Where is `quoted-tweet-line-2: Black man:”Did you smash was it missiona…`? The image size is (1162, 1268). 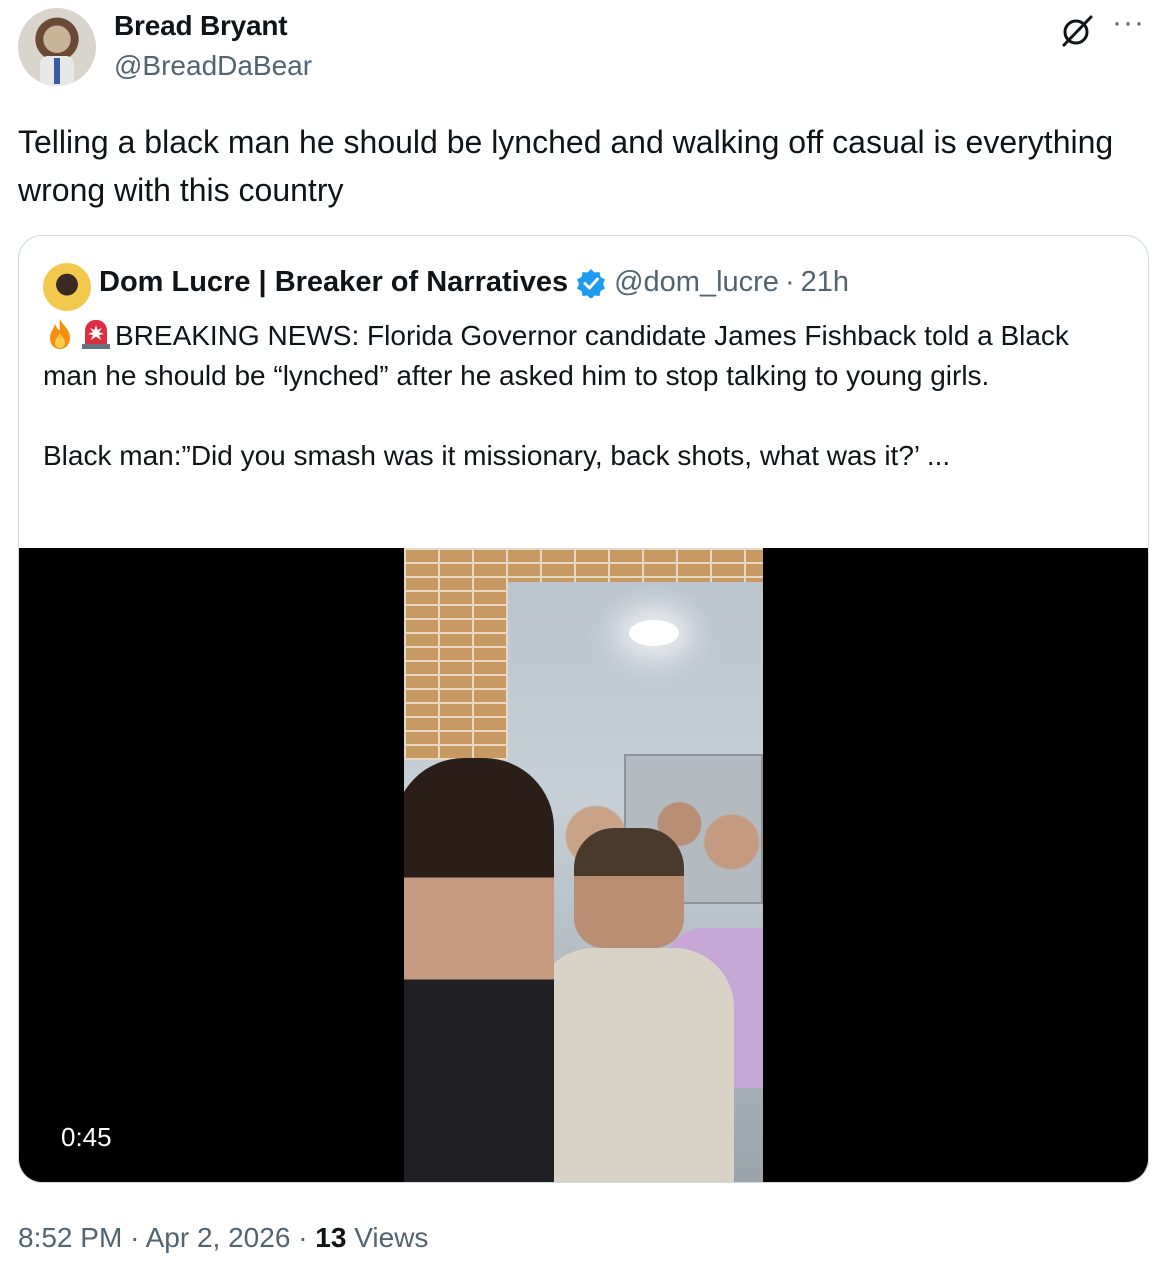
quoted-tweet-line-2: Black man:”Did you smash was it missiona… is located at coordinates (497, 455).